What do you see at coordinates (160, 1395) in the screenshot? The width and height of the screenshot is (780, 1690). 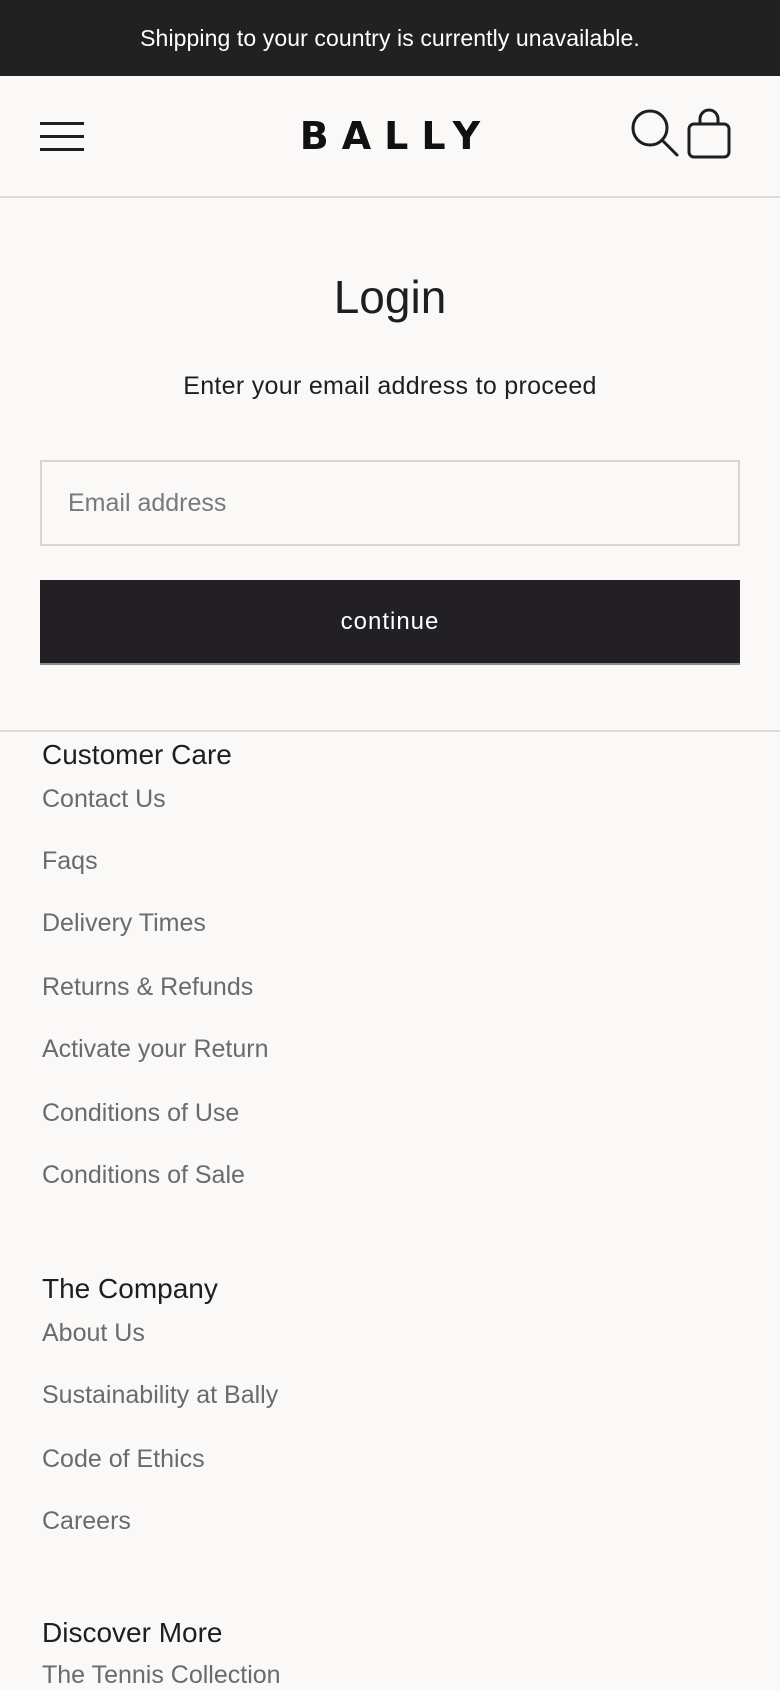 I see `footer-link-sustainability: Sustainability at Bally` at bounding box center [160, 1395].